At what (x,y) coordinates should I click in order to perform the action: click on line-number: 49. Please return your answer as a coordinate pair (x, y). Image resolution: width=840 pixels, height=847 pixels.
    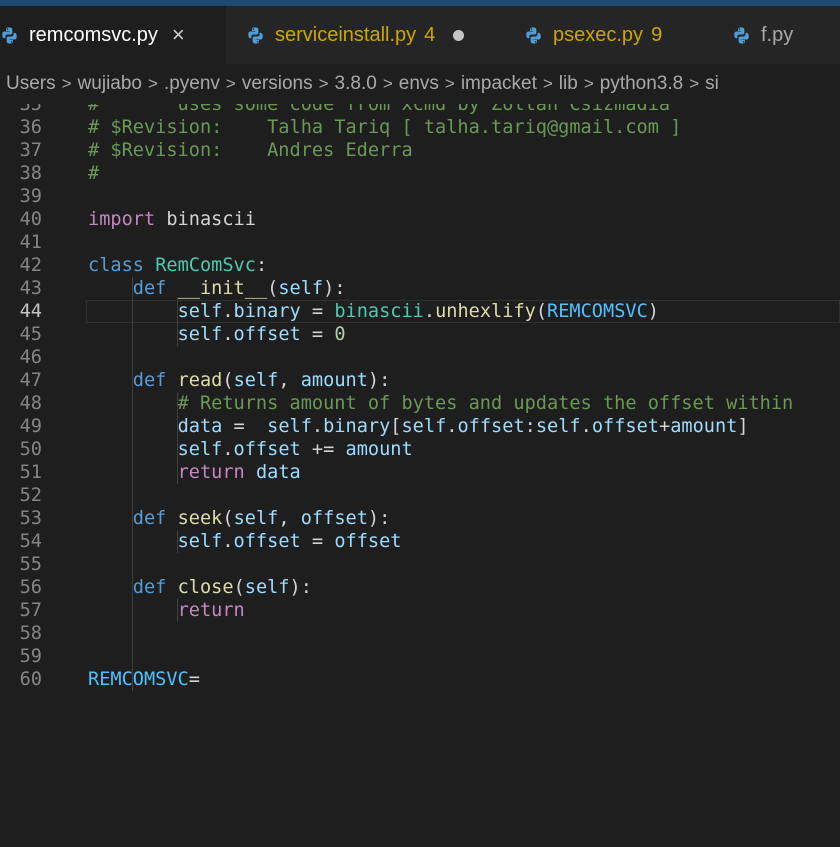
    Looking at the image, I should click on (30, 426).